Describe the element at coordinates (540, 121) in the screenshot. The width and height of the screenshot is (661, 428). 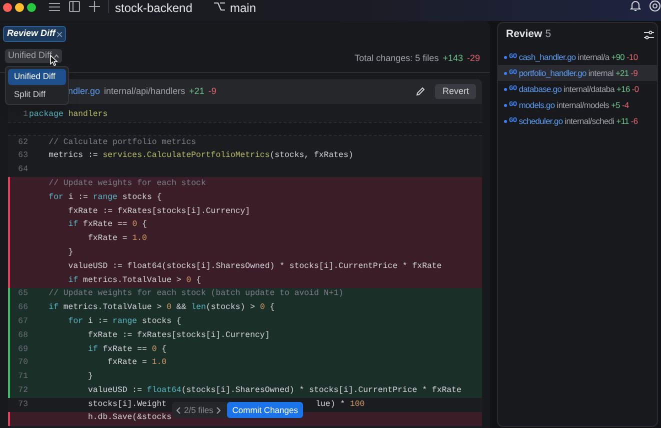
I see `file-name: scheduler.go` at that location.